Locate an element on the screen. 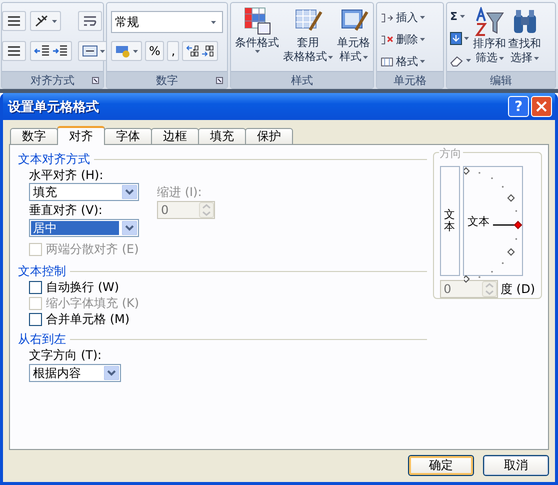  fill-button is located at coordinates (459, 38).